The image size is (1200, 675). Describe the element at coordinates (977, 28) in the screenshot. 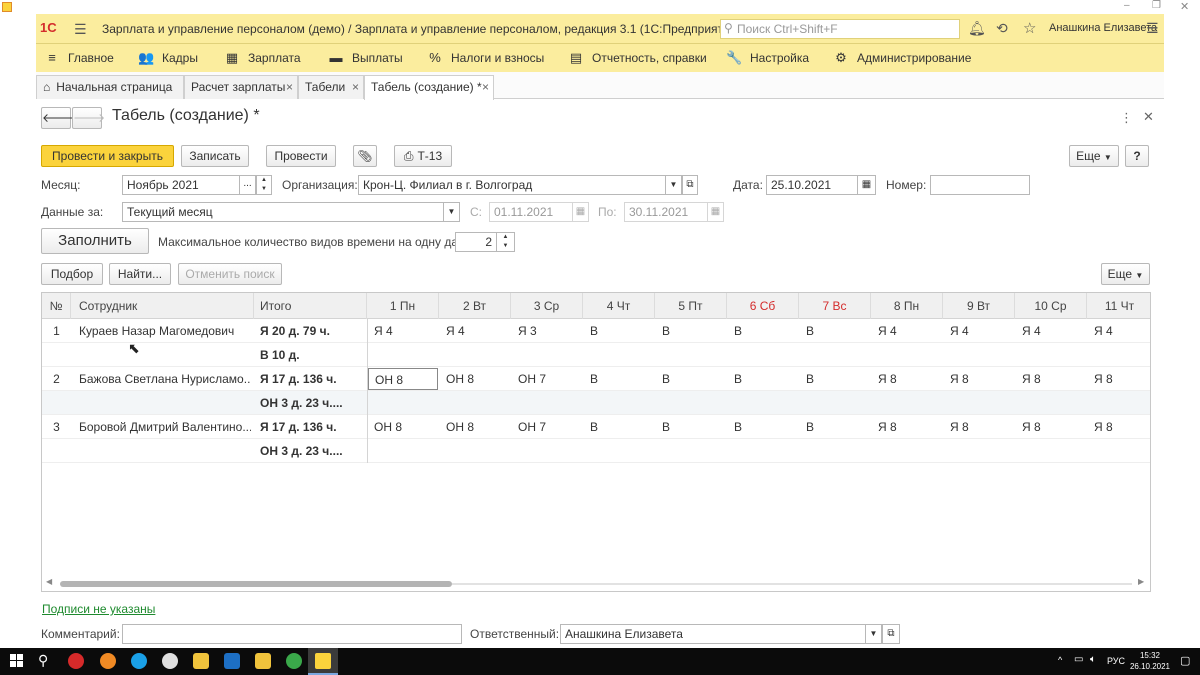

I see `bell-icon: 🔔︎` at that location.